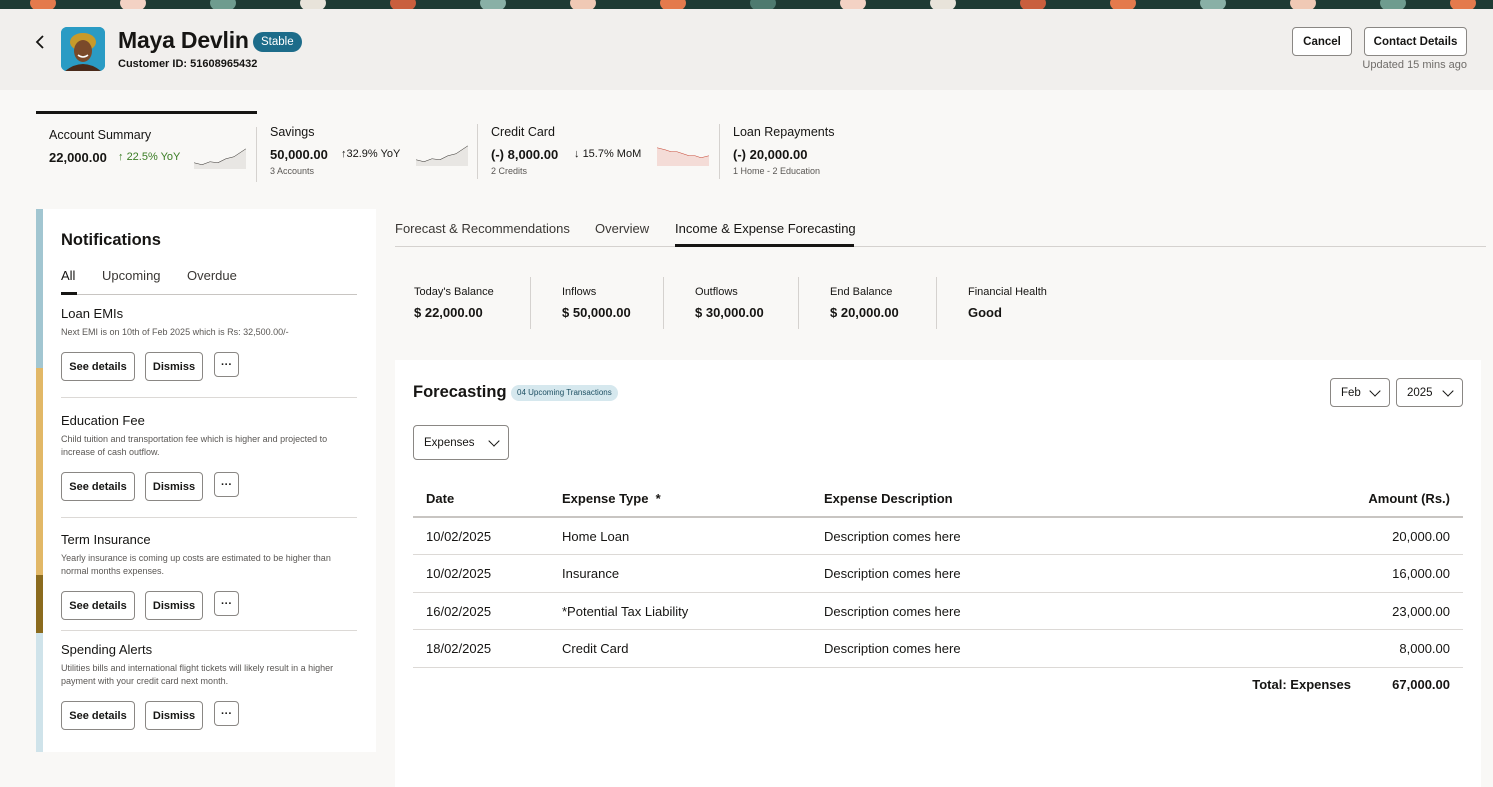  Describe the element at coordinates (1409, 498) in the screenshot. I see `column-header: Amount (Rs.)` at that location.